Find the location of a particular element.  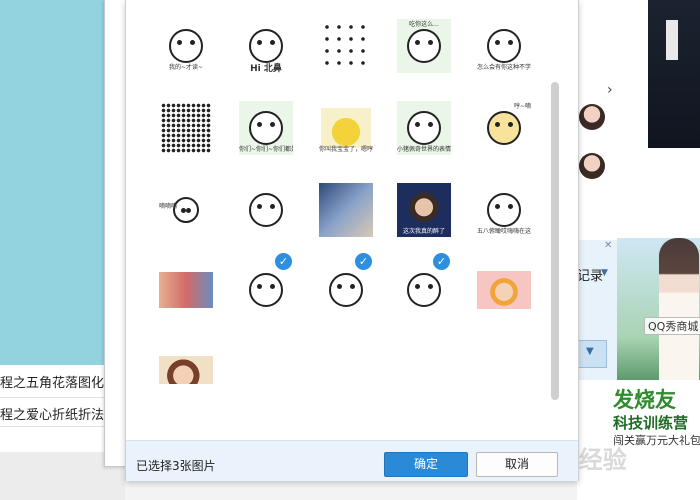

ad-label: QQ秀商城 is located at coordinates (672, 326).